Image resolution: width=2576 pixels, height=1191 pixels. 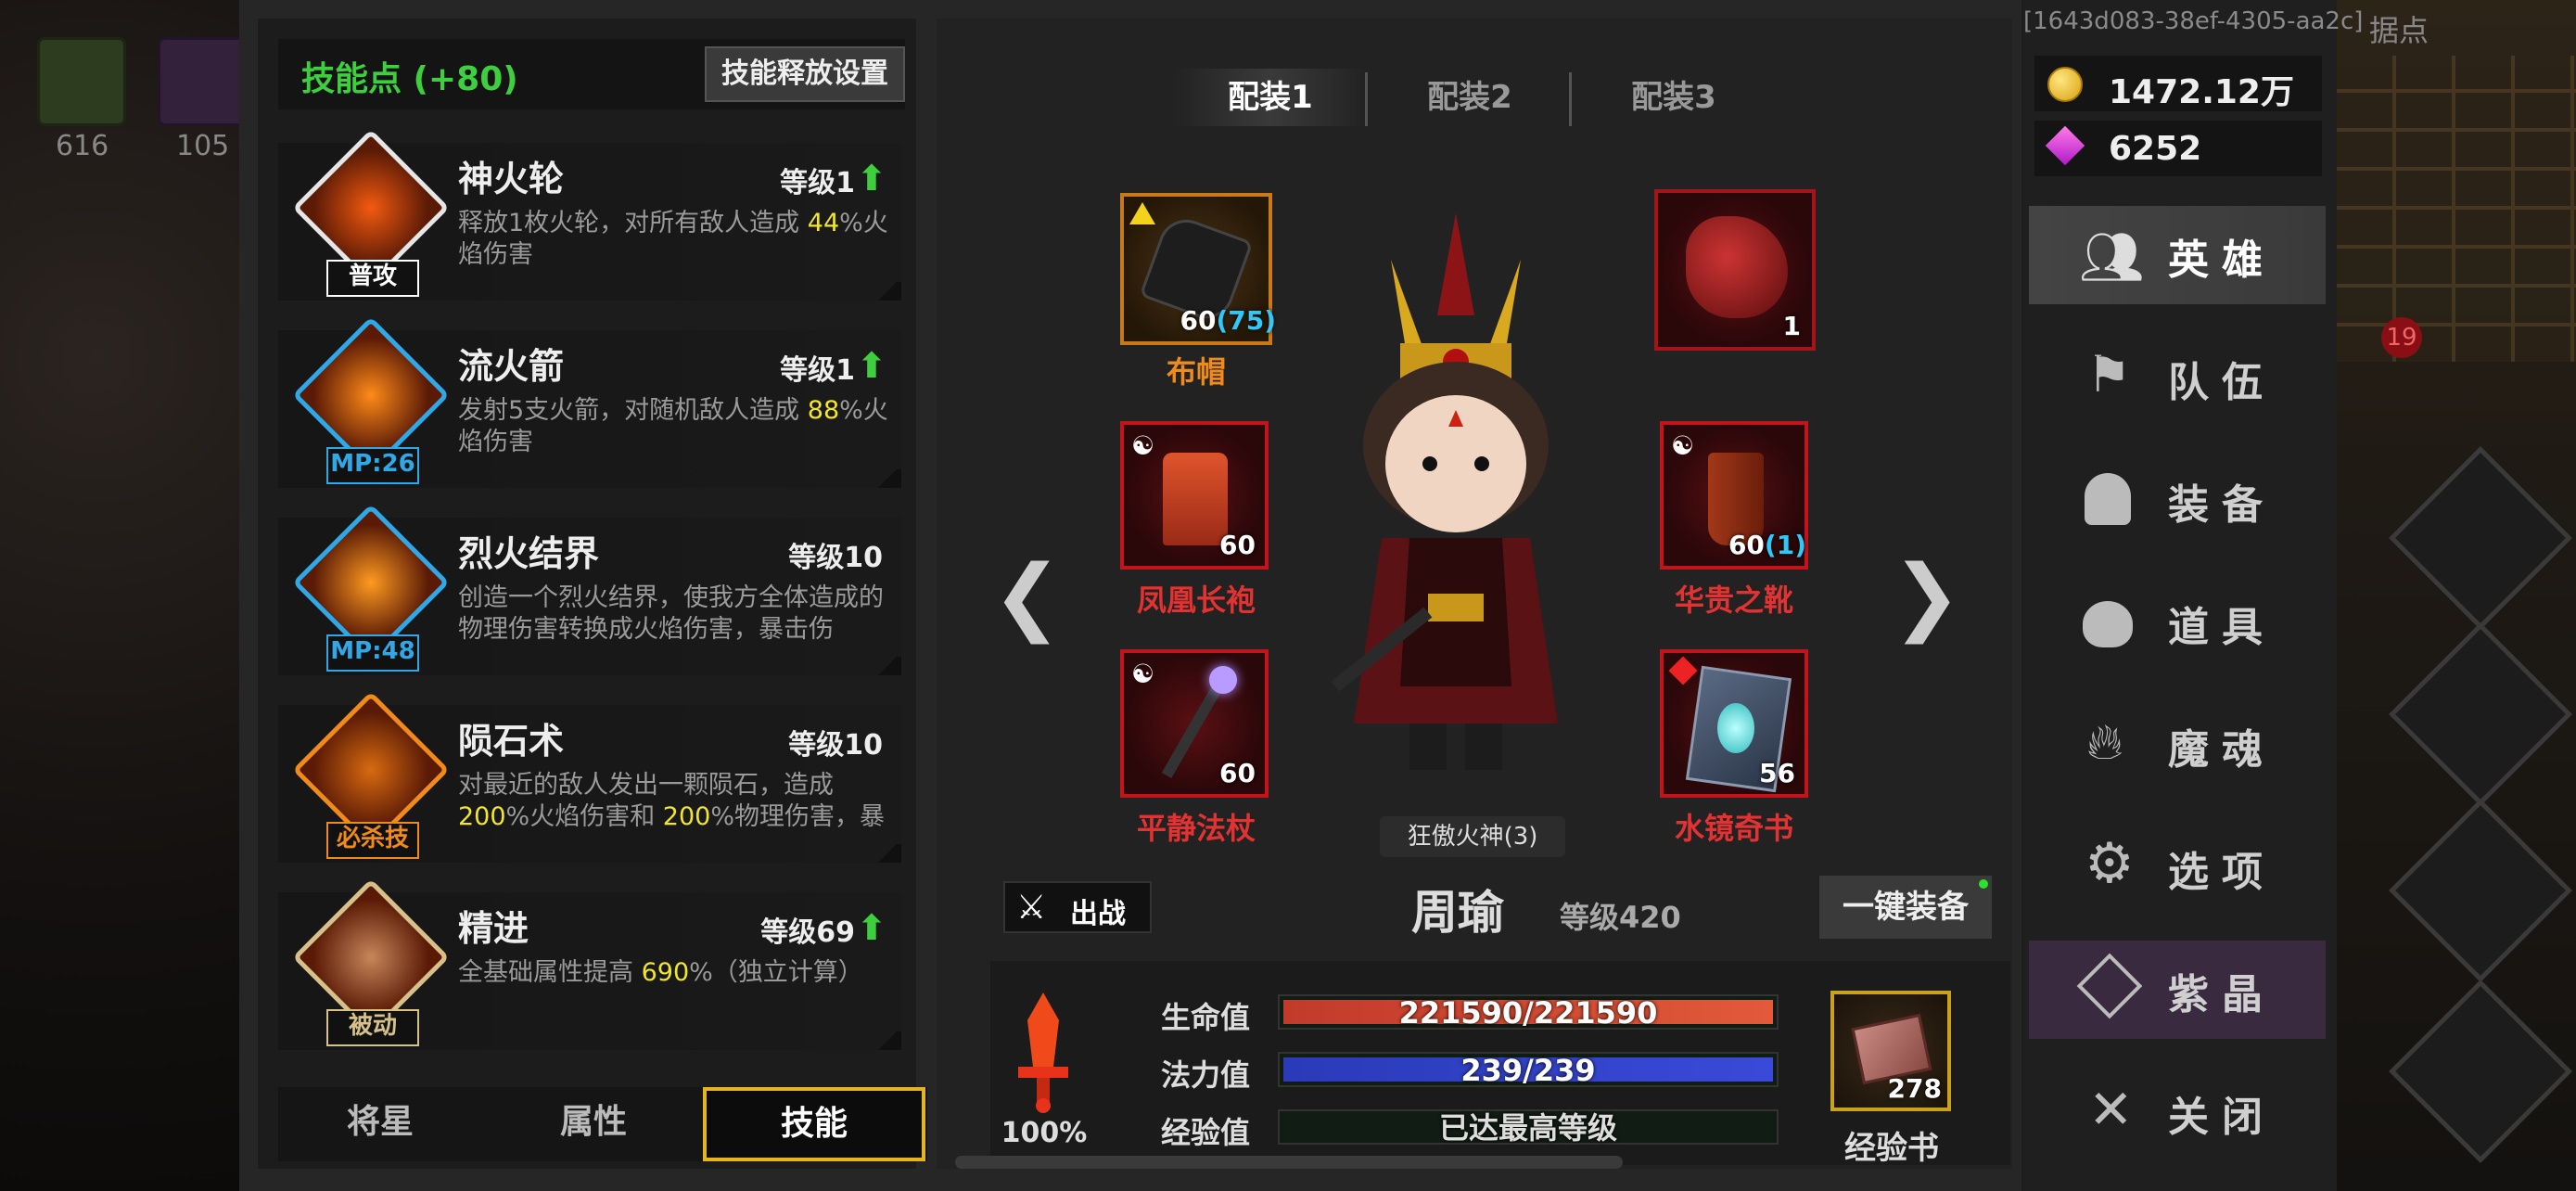 I want to click on deploy-button: ⚔ 出战, so click(x=1077, y=907).